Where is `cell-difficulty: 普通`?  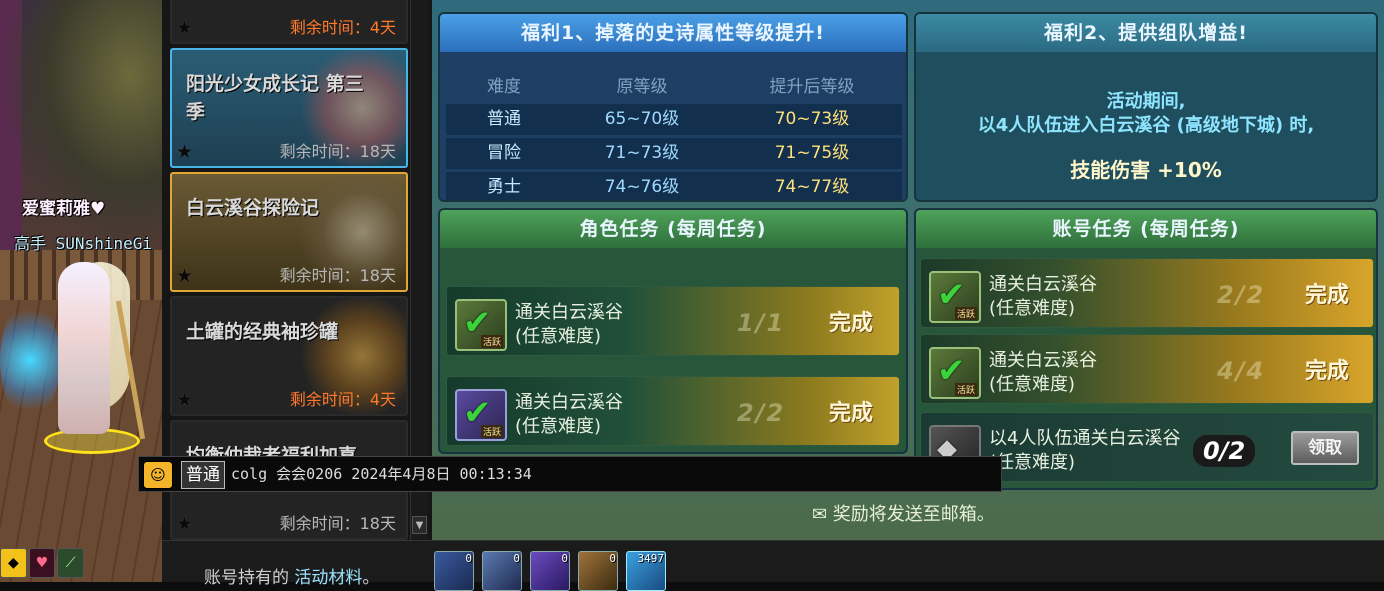
cell-difficulty: 普通 is located at coordinates (504, 119).